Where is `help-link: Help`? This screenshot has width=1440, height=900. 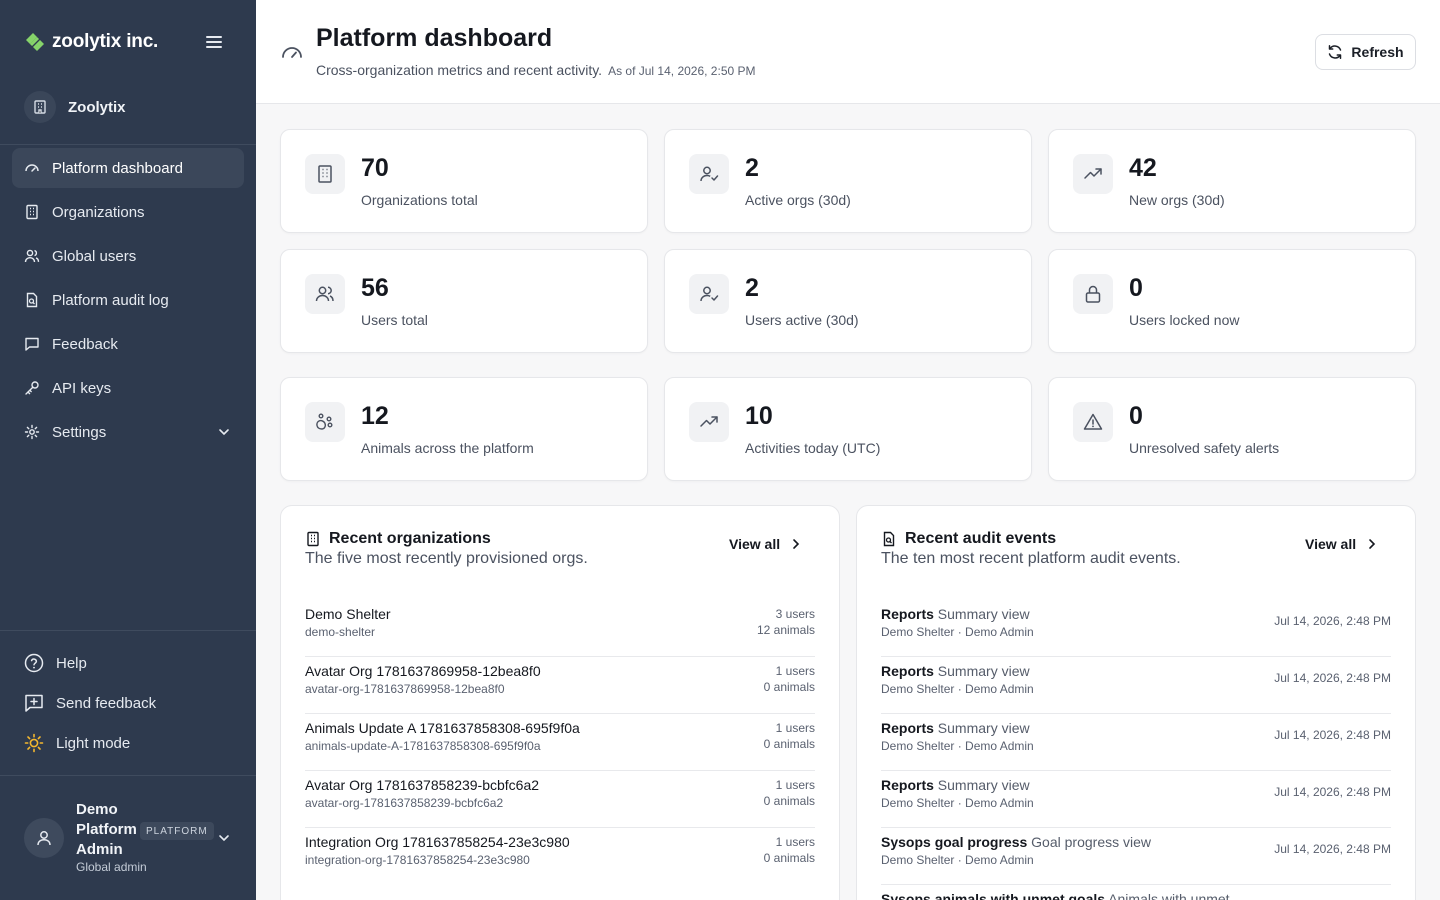 help-link: Help is located at coordinates (90, 663).